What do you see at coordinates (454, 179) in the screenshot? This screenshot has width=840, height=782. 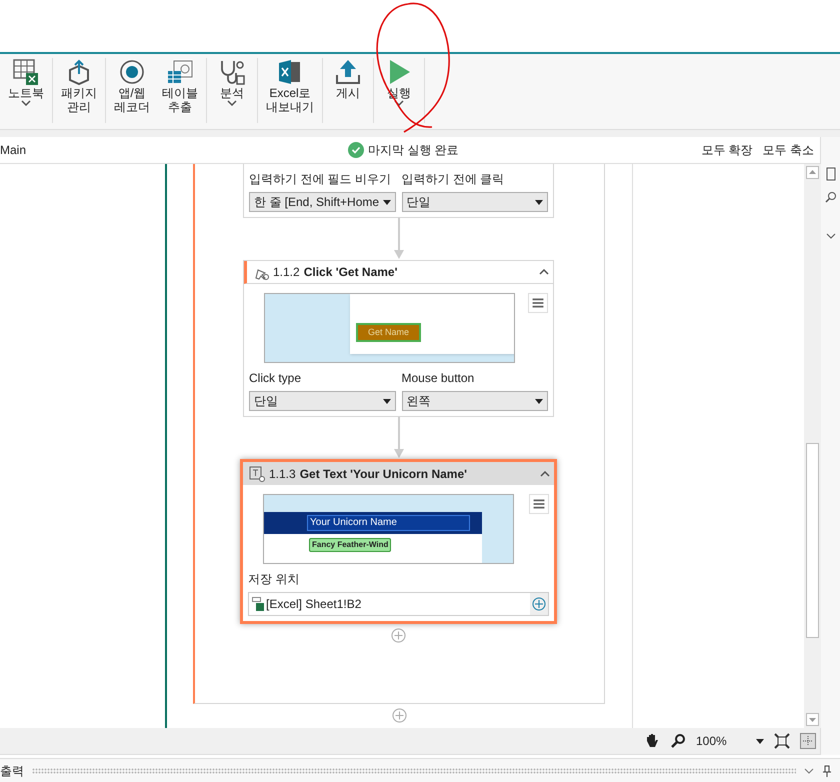 I see `field-label: 입력하기 전에 클릭` at bounding box center [454, 179].